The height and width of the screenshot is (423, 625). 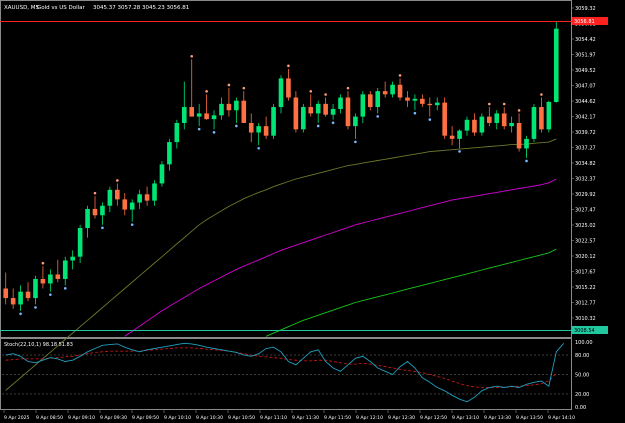 I want to click on stoch-label: Stoch(22,10,1) 98.18 51.83, so click(x=38, y=345).